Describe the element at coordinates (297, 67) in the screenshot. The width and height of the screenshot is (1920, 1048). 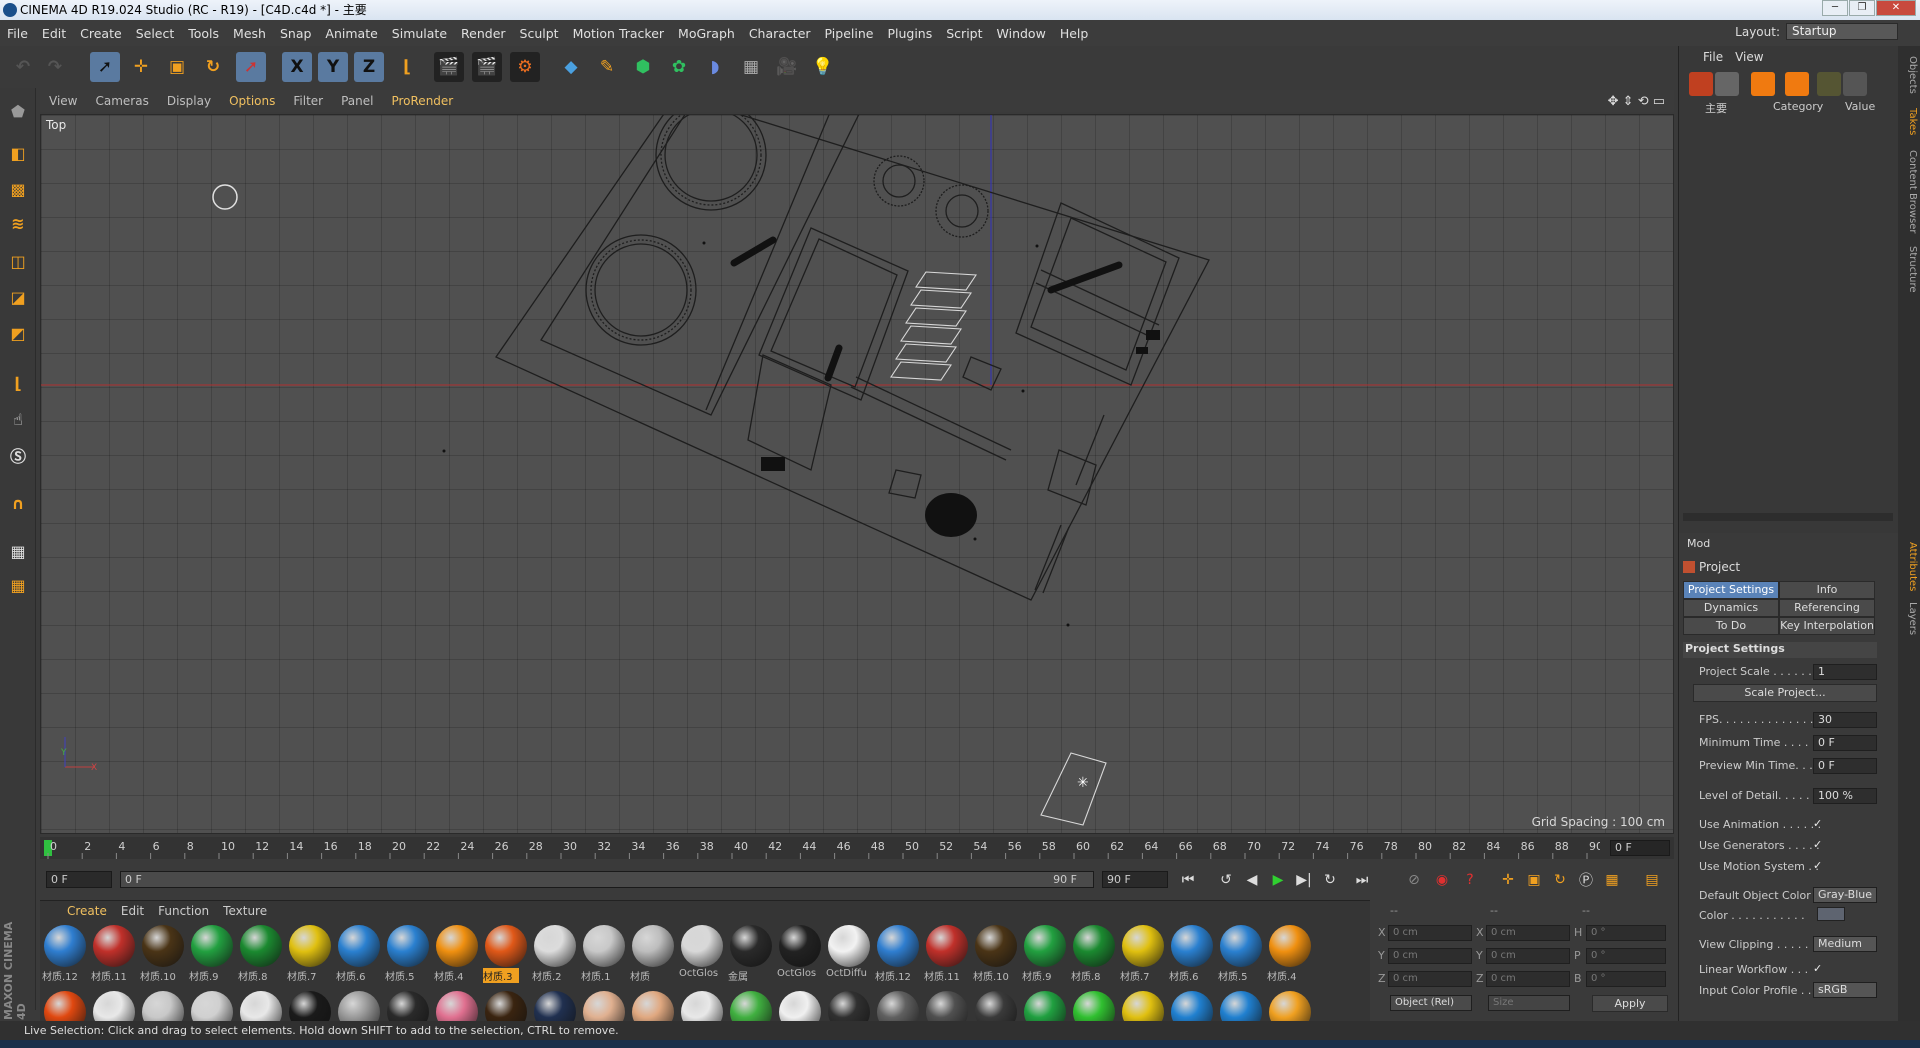
I see `x-axis-lock-button: X` at that location.